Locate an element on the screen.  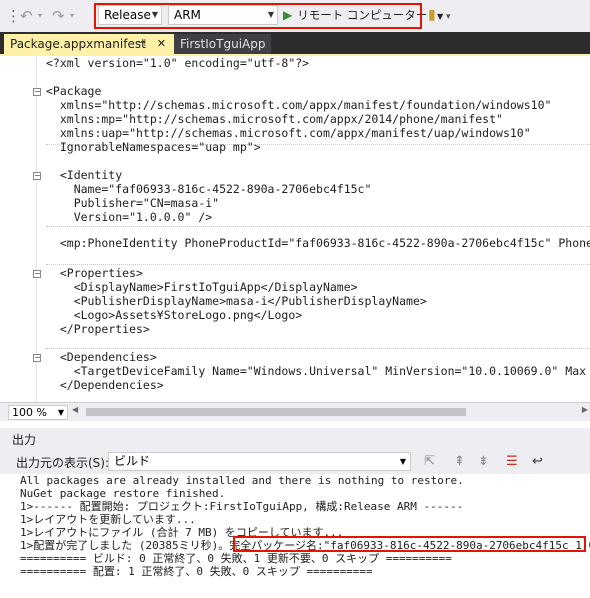
pin-icon: ⊣ is located at coordinates (141, 44).